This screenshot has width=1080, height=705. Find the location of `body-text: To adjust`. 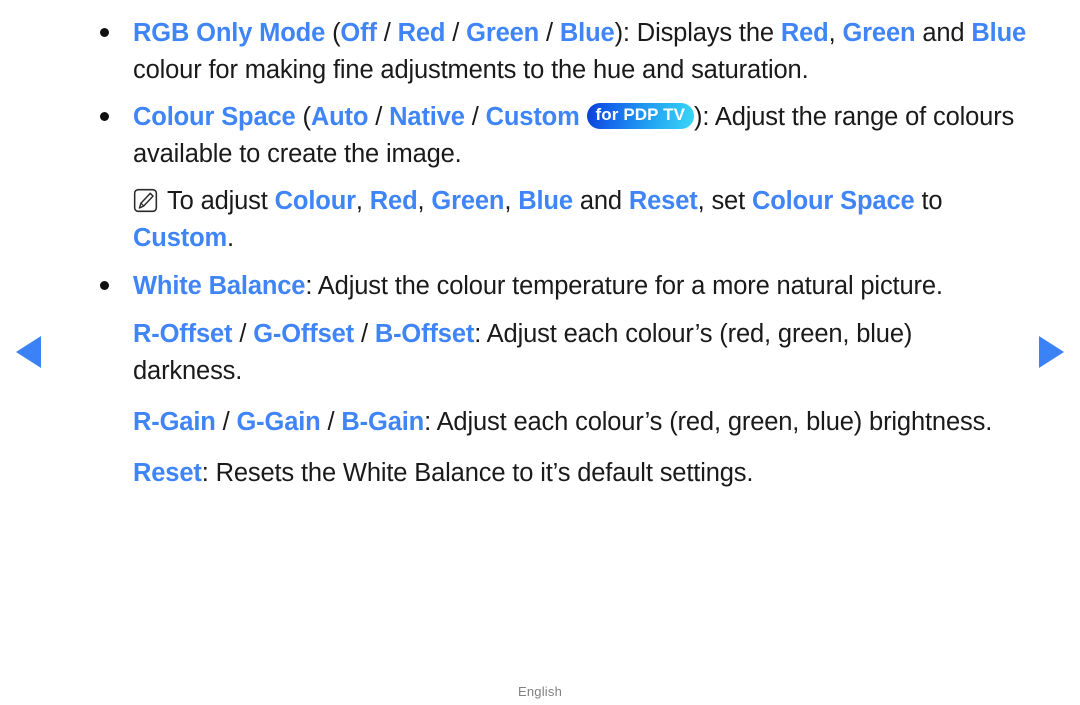

body-text: To adjust is located at coordinates (221, 201).